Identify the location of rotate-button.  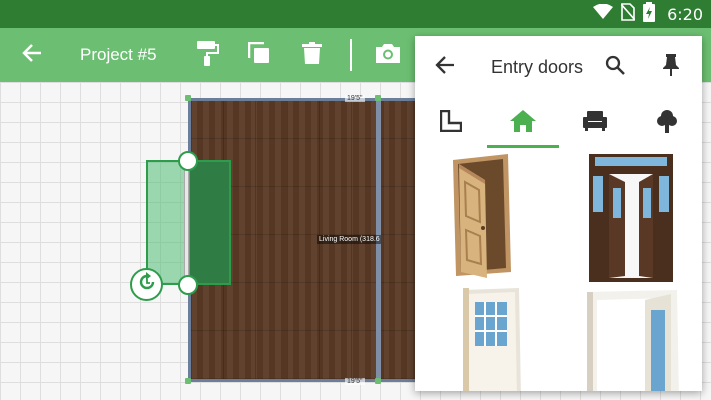
(146, 284).